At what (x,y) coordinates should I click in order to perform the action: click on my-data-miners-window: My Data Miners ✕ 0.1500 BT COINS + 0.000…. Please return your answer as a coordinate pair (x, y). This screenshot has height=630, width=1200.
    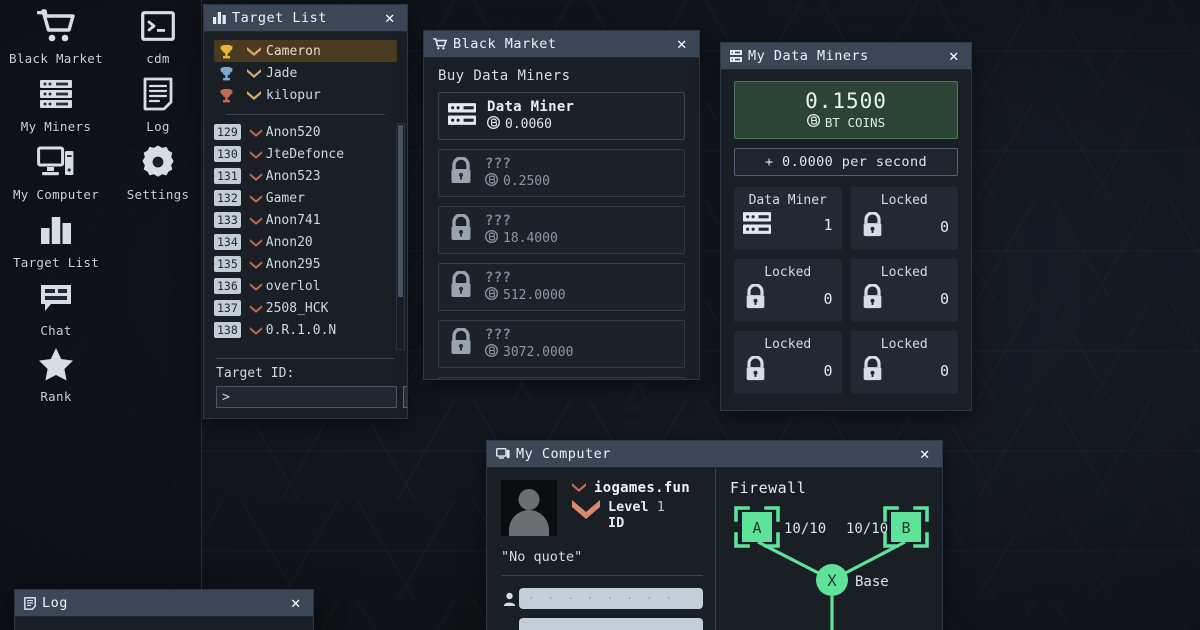
    Looking at the image, I should click on (846, 226).